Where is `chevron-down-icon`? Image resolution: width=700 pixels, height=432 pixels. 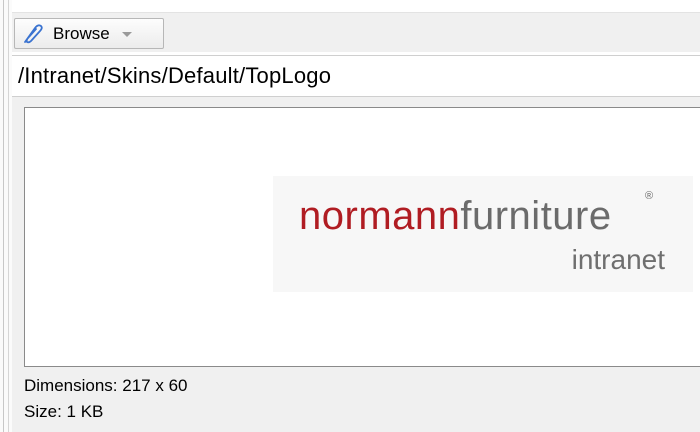
chevron-down-icon is located at coordinates (127, 34).